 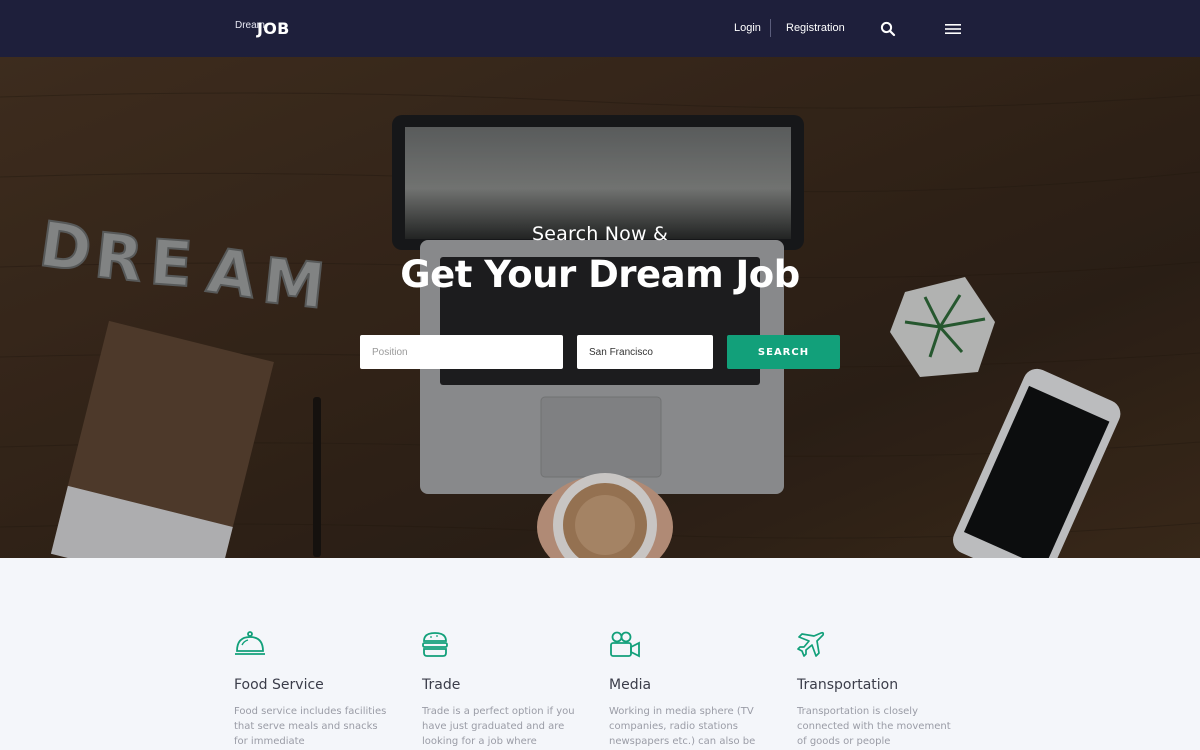 What do you see at coordinates (625, 645) in the screenshot?
I see `video-camera-icon` at bounding box center [625, 645].